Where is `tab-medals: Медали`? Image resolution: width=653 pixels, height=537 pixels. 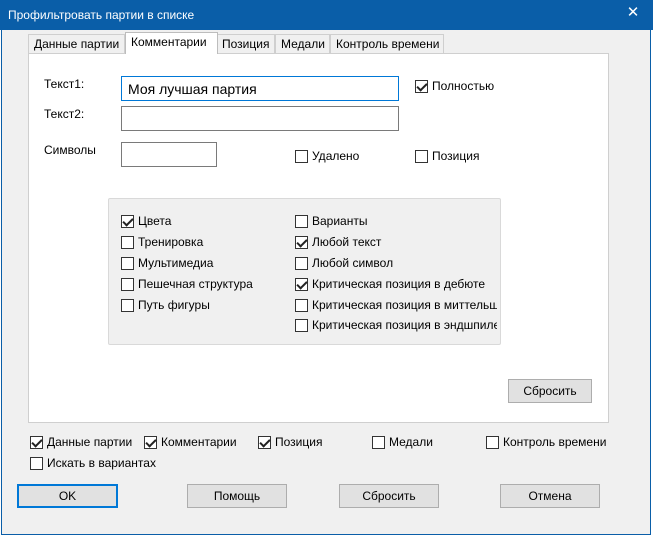
tab-medals: Медали is located at coordinates (302, 43).